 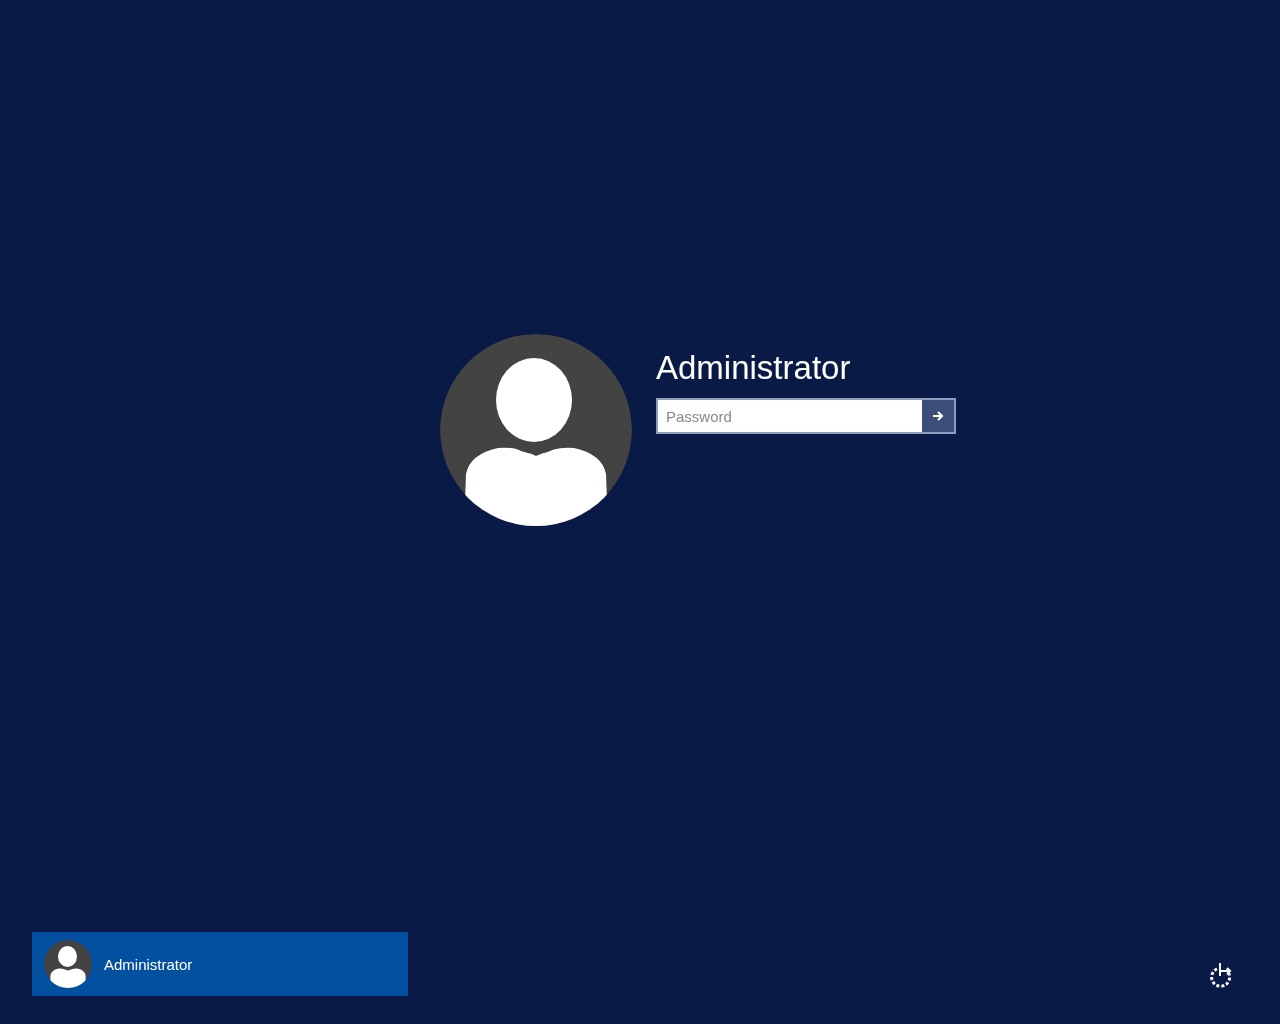 I want to click on avatar-icon, so click(x=68, y=964).